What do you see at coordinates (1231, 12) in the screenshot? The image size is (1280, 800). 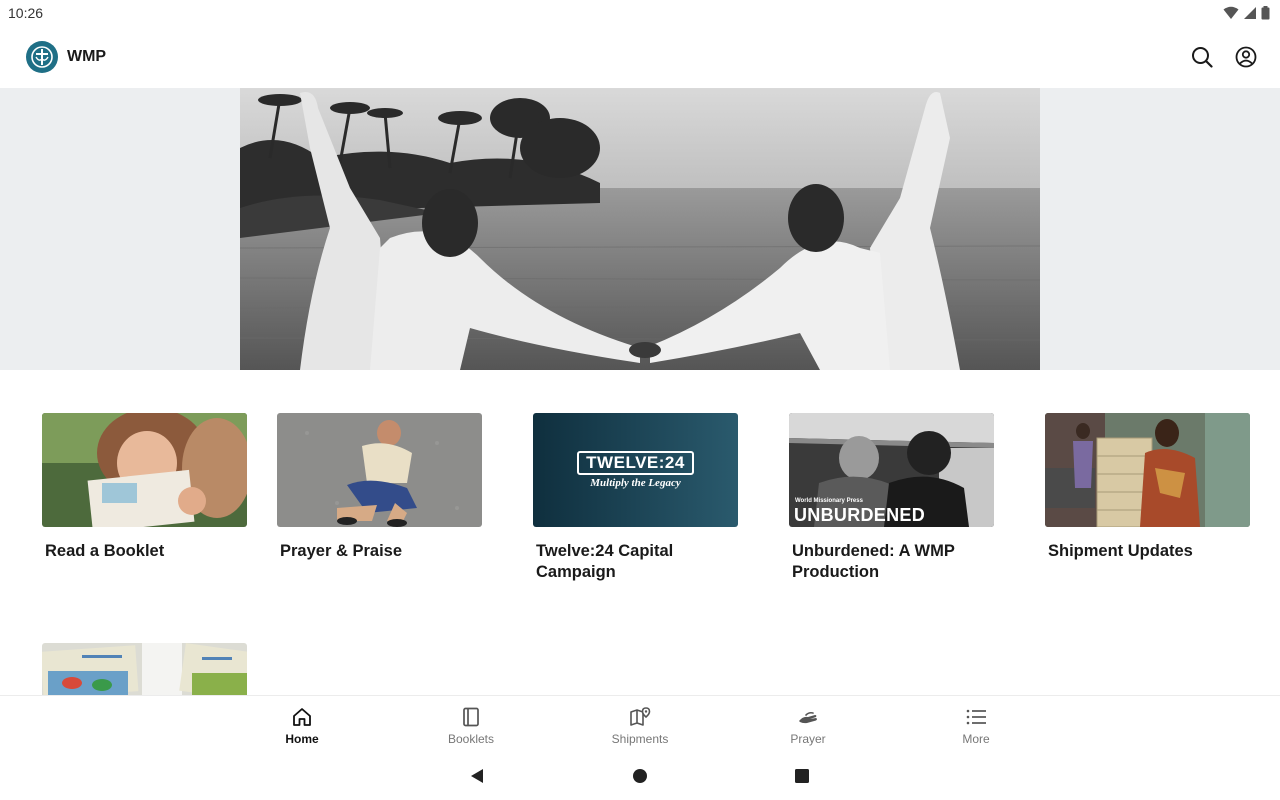 I see `wifi-icon` at bounding box center [1231, 12].